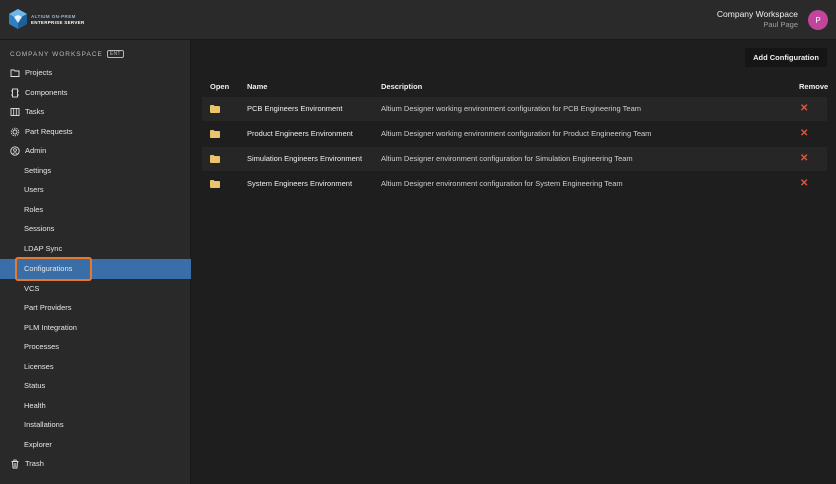 The width and height of the screenshot is (836, 484). Describe the element at coordinates (48, 307) in the screenshot. I see `sidebar-item-label: Part Providers` at that location.